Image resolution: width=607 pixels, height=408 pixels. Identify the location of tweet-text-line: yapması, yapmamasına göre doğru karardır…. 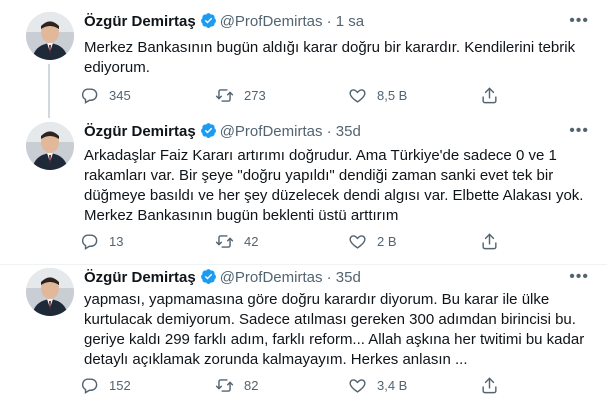
(317, 299).